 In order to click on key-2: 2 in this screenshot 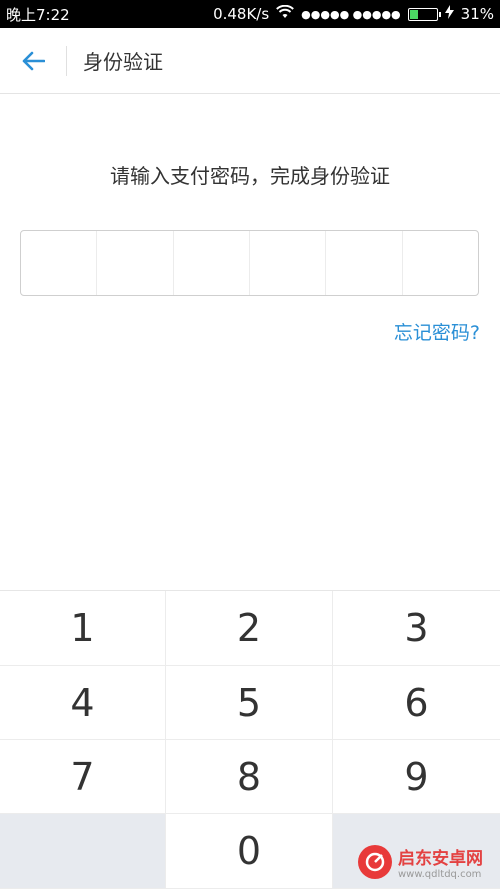, I will do `click(249, 628)`.